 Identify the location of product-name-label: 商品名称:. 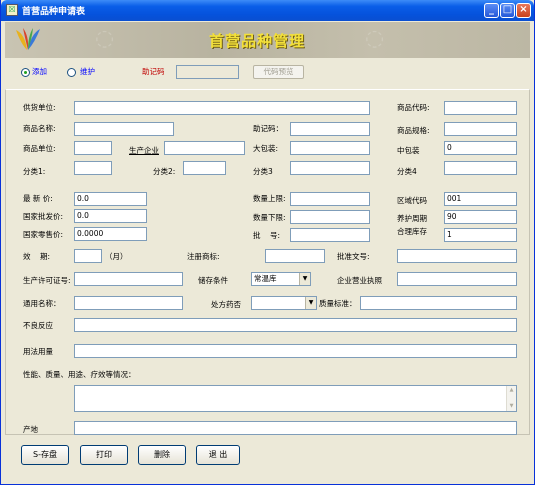
(39, 128).